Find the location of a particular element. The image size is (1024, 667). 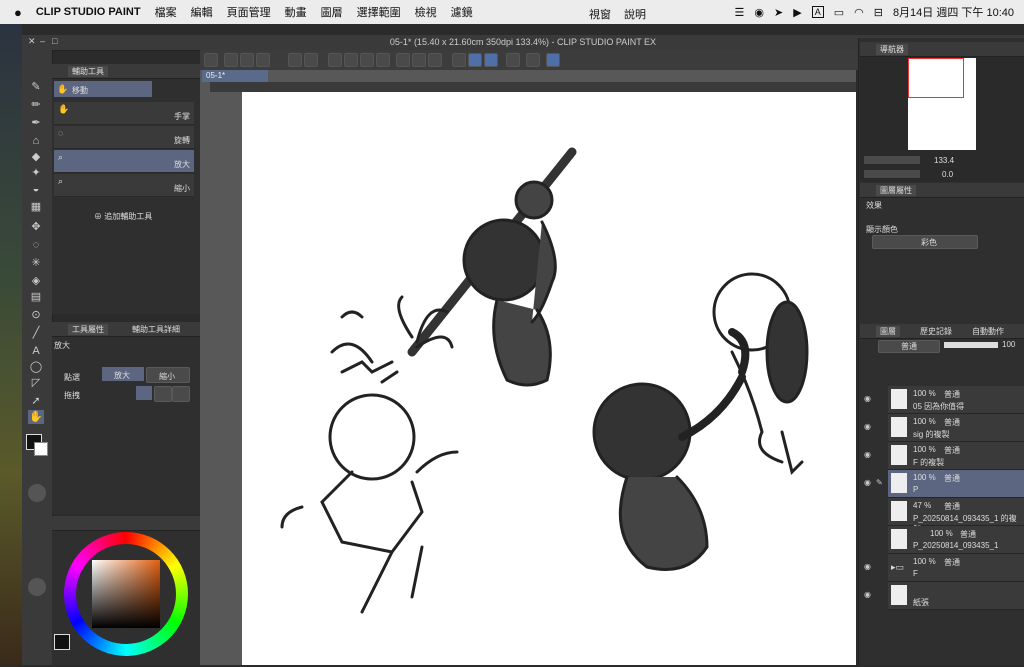

wifi-icon: ◠ is located at coordinates (859, 12).